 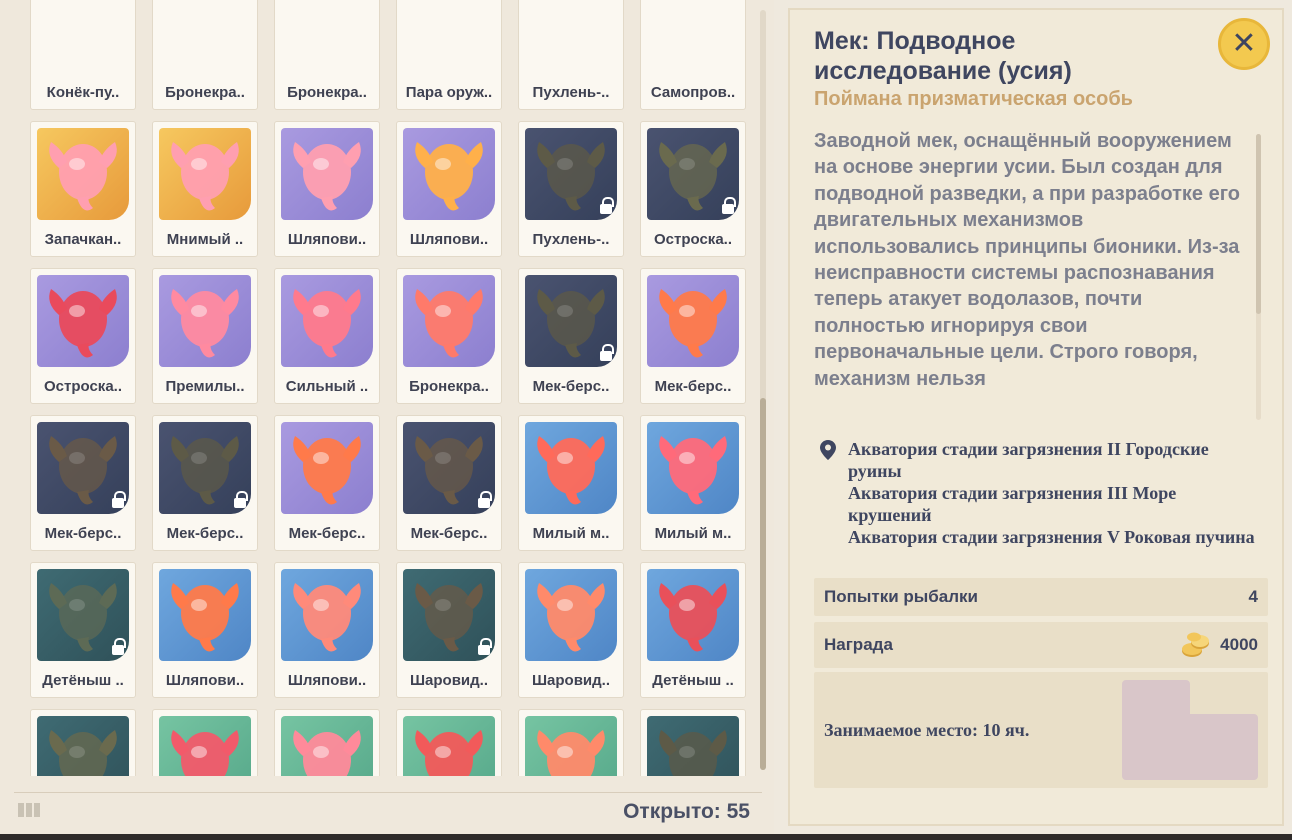 I want to click on divider, so click(x=388, y=792).